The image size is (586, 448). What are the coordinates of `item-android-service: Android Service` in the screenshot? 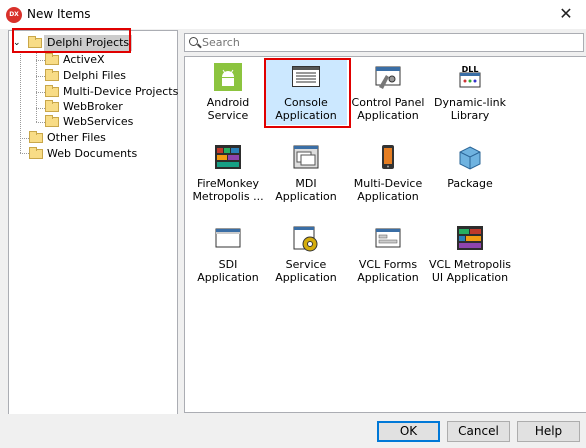 It's located at (228, 92).